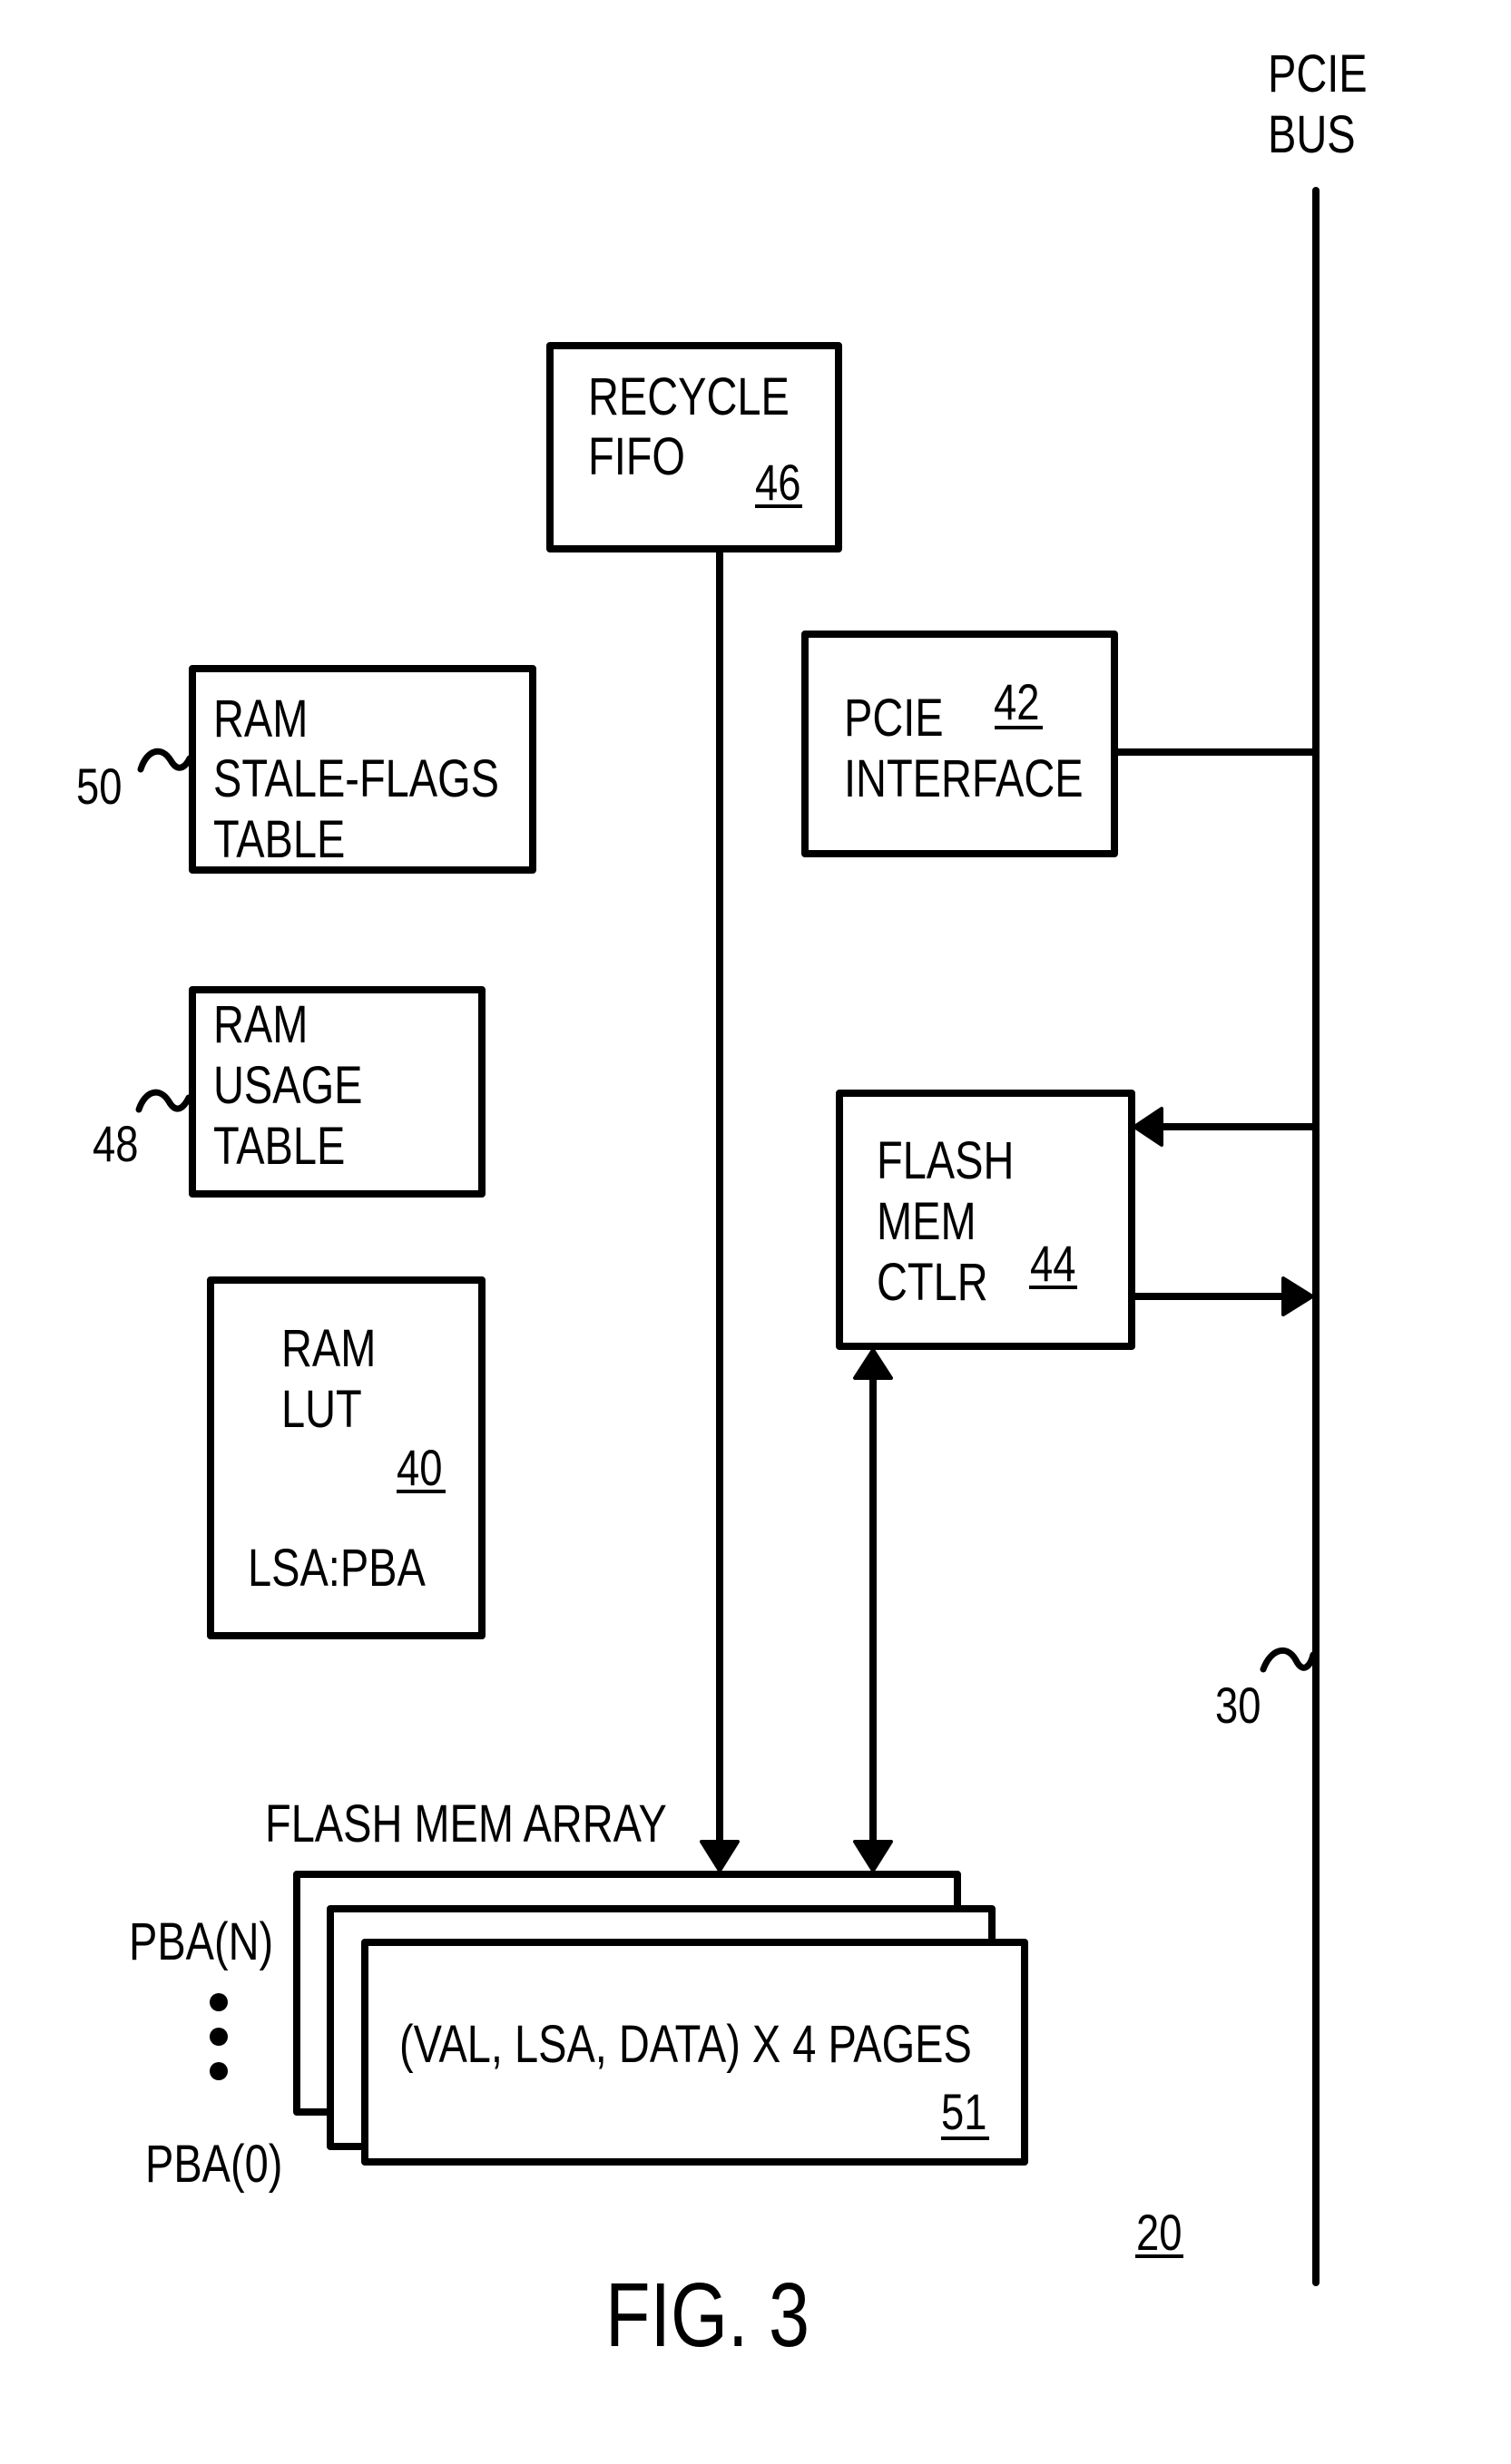 The width and height of the screenshot is (1511, 2464). I want to click on stale-flags-table-line3: TABLE, so click(279, 840).